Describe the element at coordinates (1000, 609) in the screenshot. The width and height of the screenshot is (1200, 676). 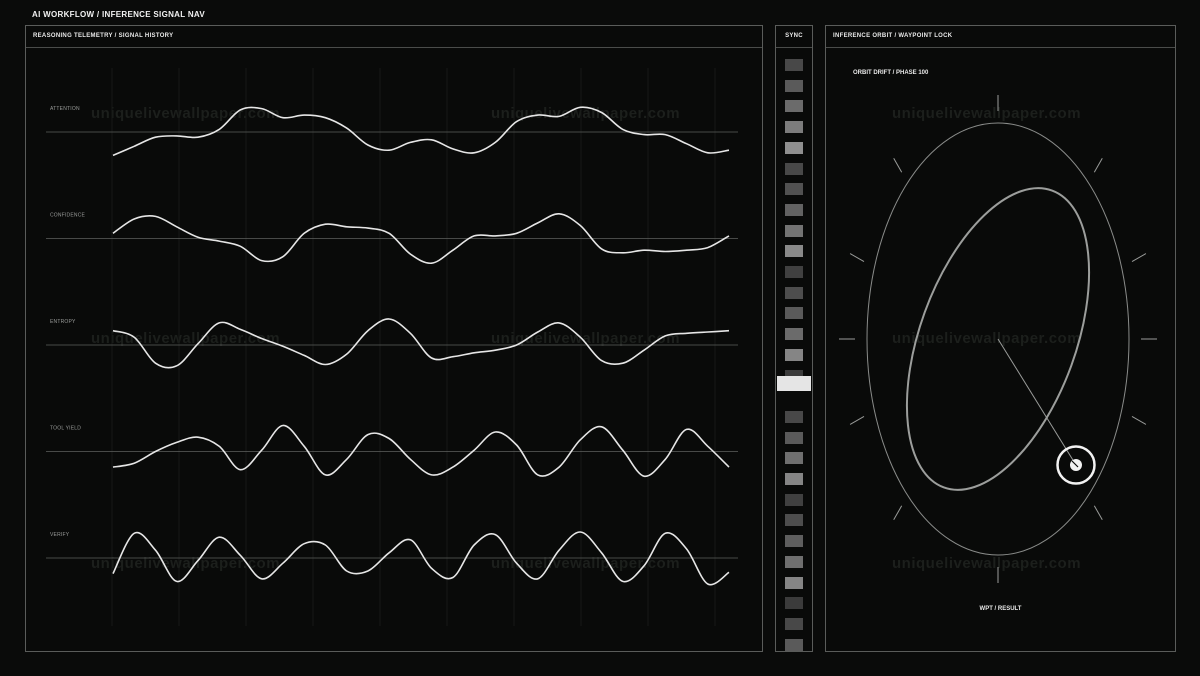
I see `waypoint-result-label: WPT / RESULT` at that location.